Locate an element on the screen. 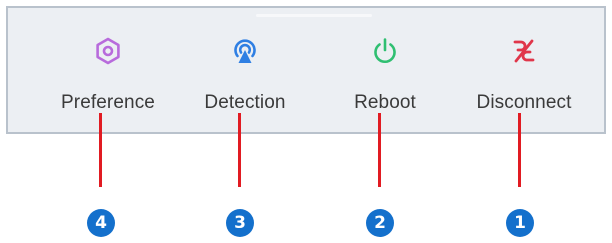 Image resolution: width=612 pixels, height=243 pixels. detection-label: Detection is located at coordinates (245, 102).